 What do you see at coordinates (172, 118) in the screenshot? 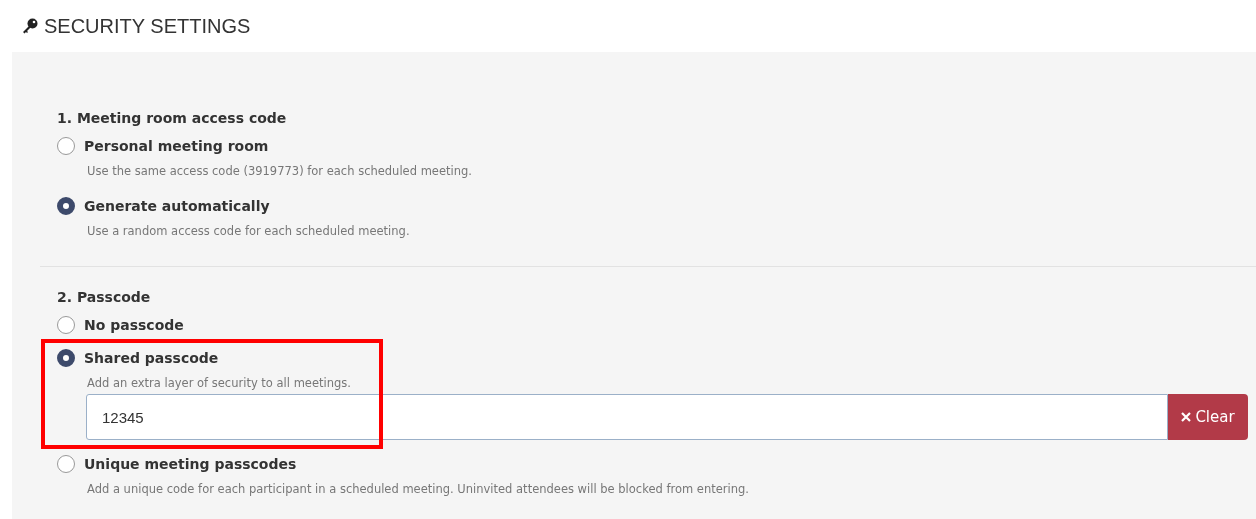
I see `section-heading: 1. Meeting room access code` at bounding box center [172, 118].